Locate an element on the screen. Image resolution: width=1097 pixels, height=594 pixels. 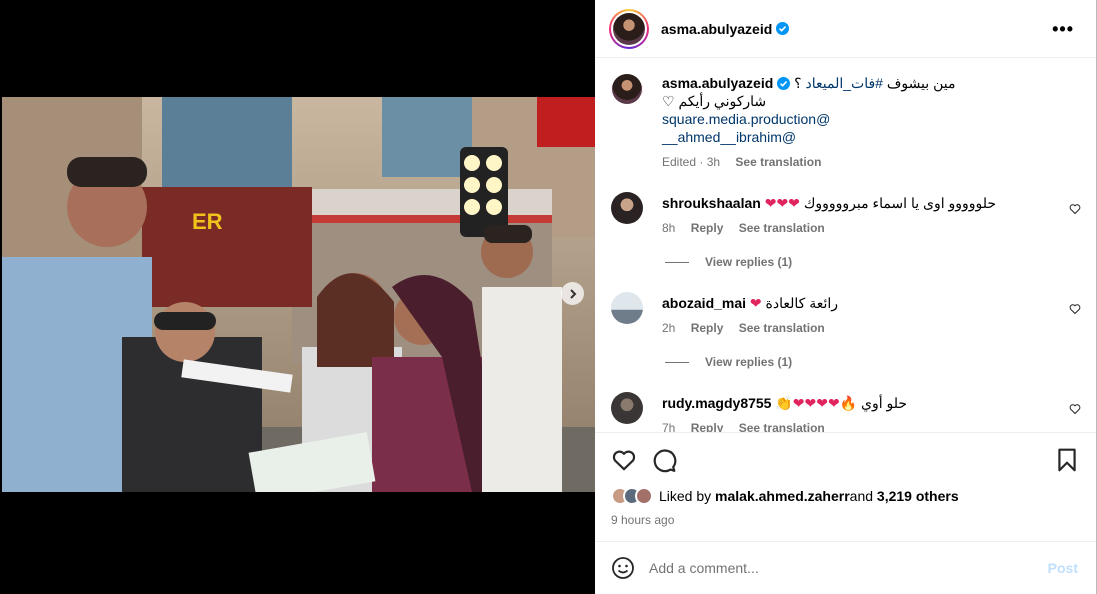
author-username: asma.abulyazeid is located at coordinates (716, 29).